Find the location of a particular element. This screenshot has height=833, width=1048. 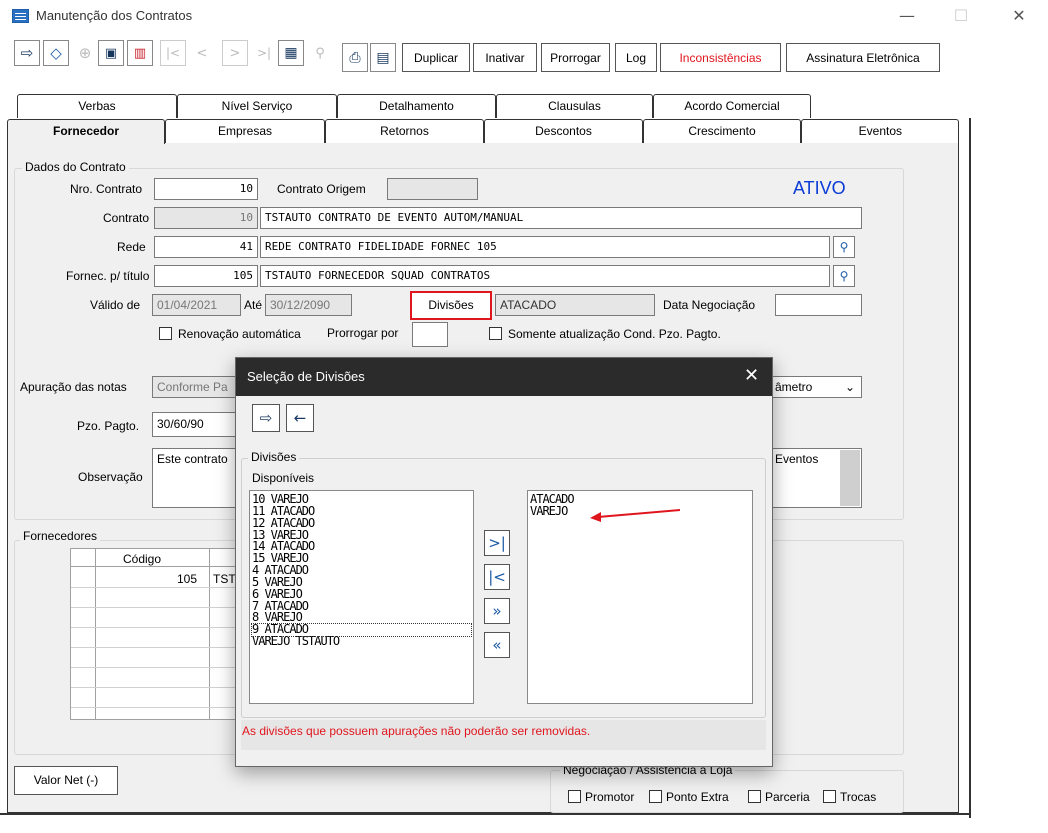

apuracao-field: Conforme Pa is located at coordinates (197, 387).